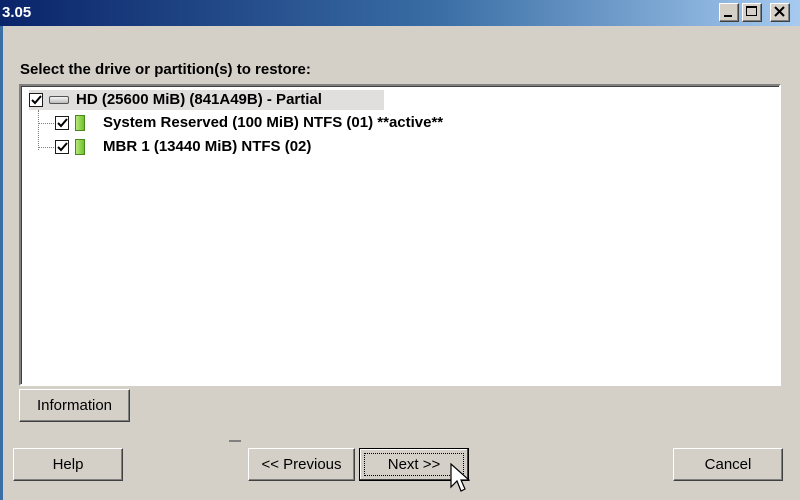 This screenshot has width=800, height=500. I want to click on window-edge, so click(1, 263).